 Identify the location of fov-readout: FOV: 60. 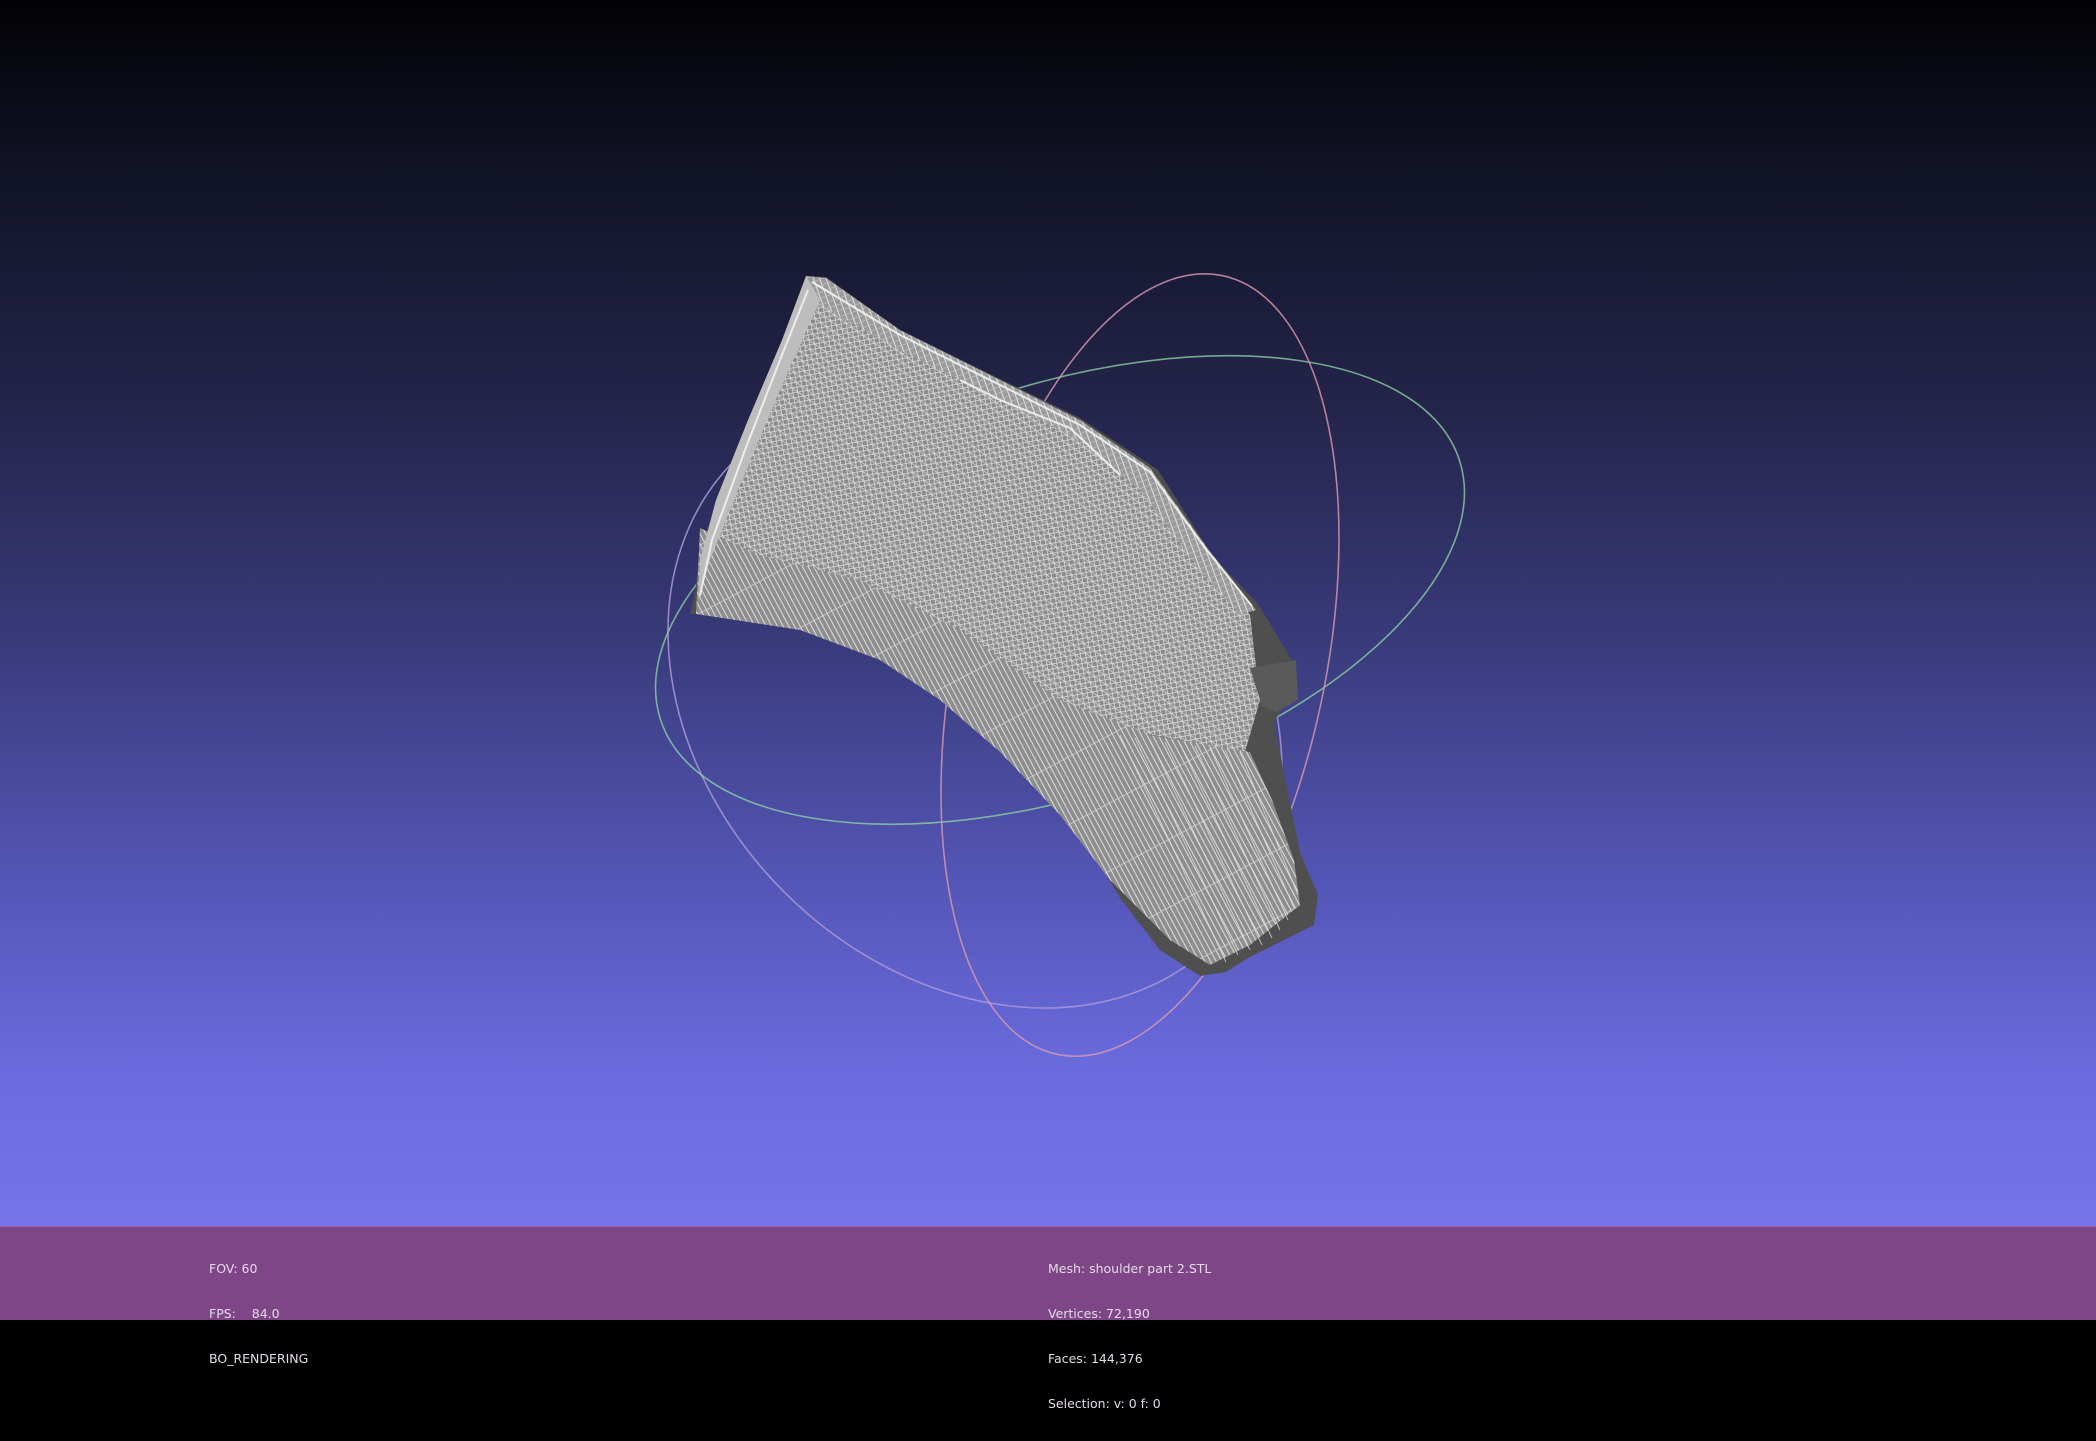
(233, 1268).